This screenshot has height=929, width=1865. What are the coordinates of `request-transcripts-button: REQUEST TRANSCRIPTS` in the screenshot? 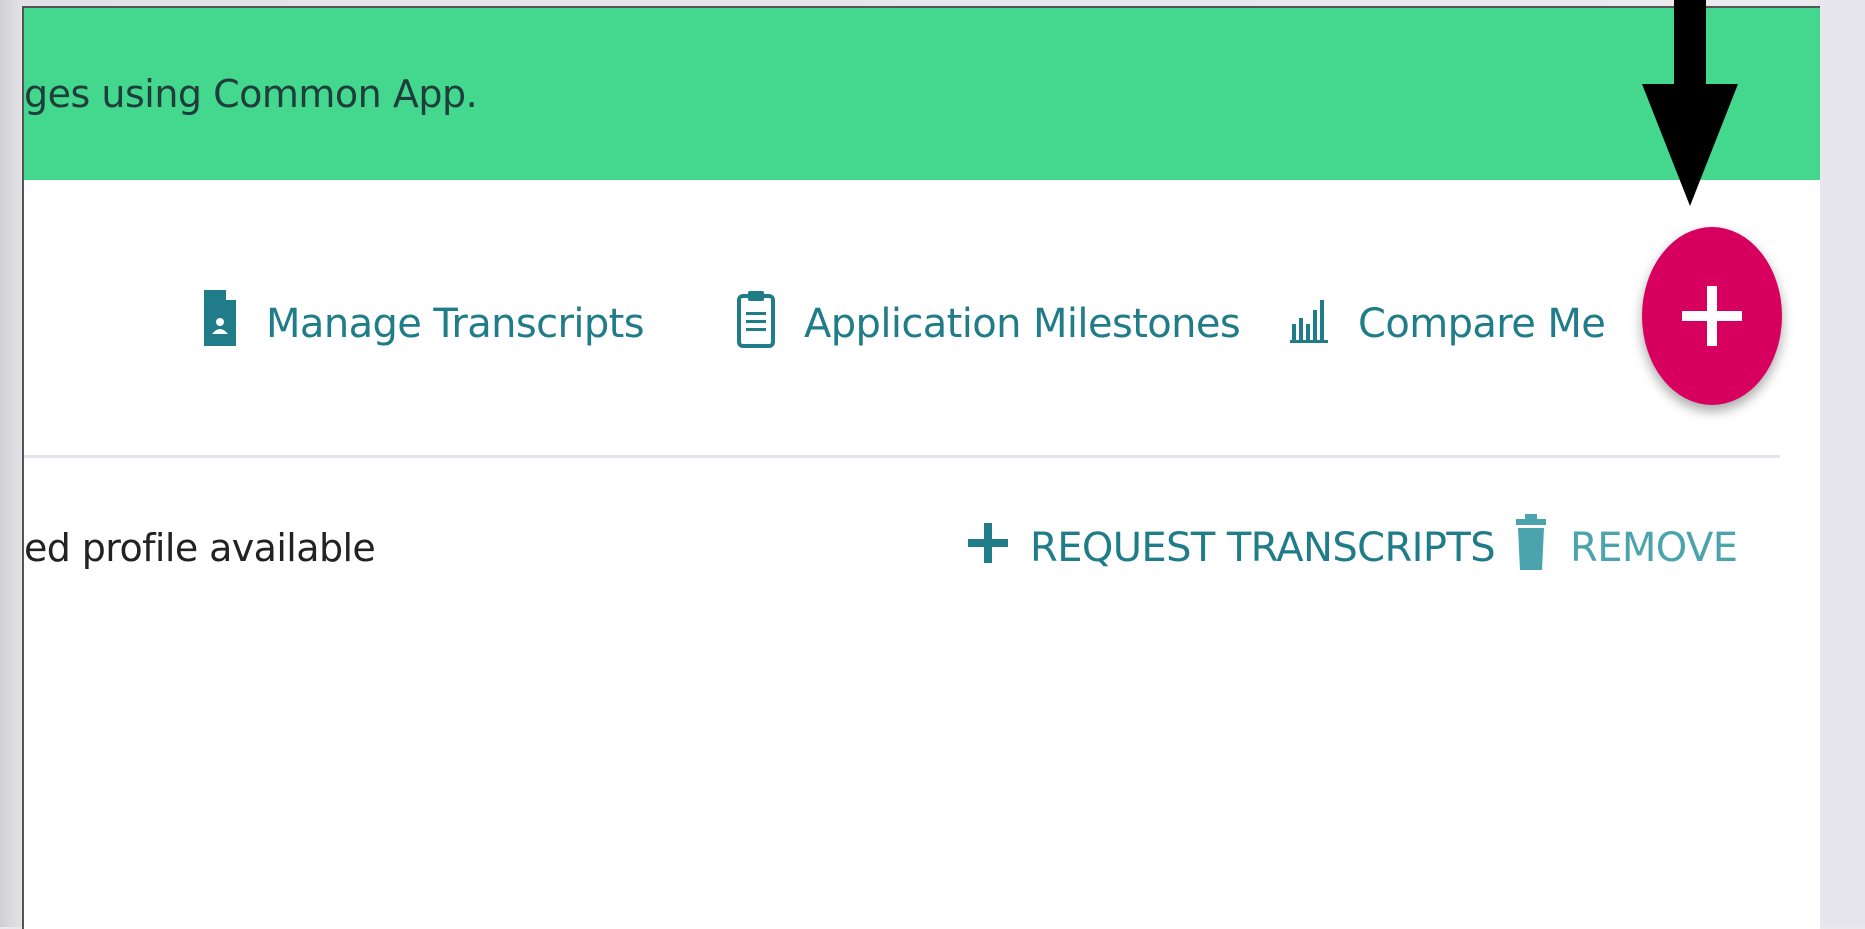 It's located at (1232, 548).